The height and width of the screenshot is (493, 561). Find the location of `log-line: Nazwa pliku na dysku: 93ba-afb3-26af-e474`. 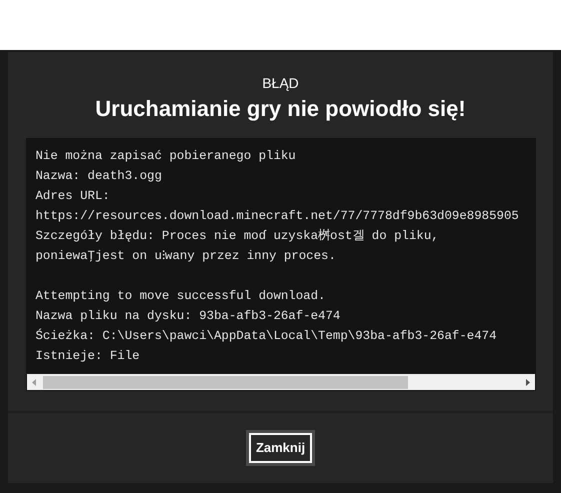

log-line: Nazwa pliku na dysku: 93ba-afb3-26af-e474 is located at coordinates (188, 316).